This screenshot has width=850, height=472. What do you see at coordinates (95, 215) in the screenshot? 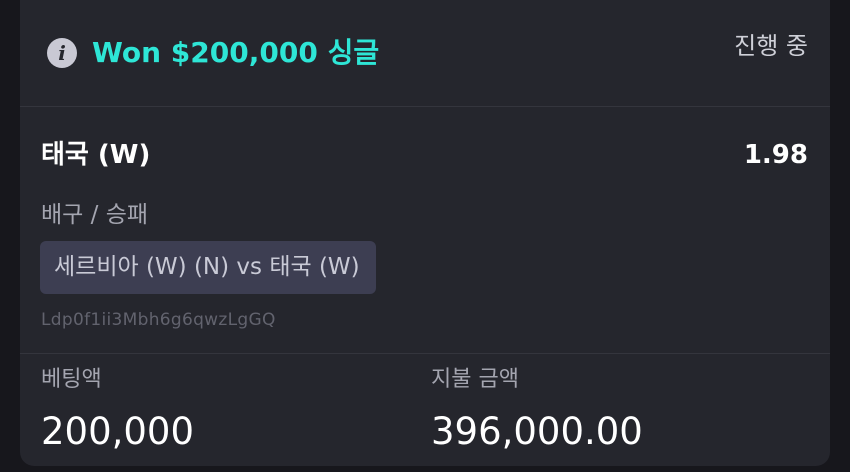
I see `market-name: 배구 / 승패` at bounding box center [95, 215].